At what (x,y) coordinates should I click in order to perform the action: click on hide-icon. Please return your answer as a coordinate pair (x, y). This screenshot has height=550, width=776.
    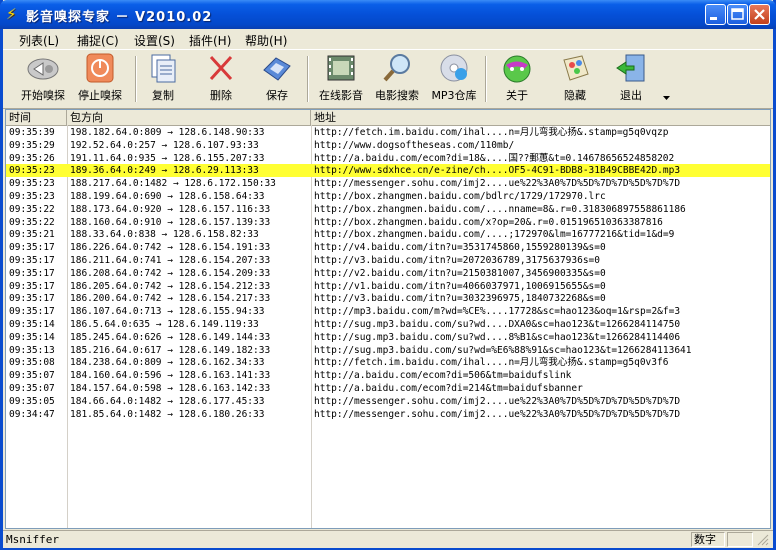
    Looking at the image, I should click on (576, 68).